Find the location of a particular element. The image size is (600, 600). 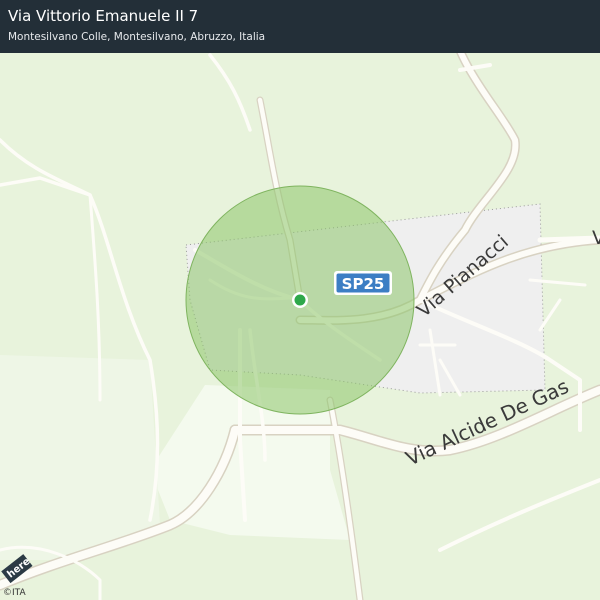

location-dot-icon is located at coordinates (300, 300).